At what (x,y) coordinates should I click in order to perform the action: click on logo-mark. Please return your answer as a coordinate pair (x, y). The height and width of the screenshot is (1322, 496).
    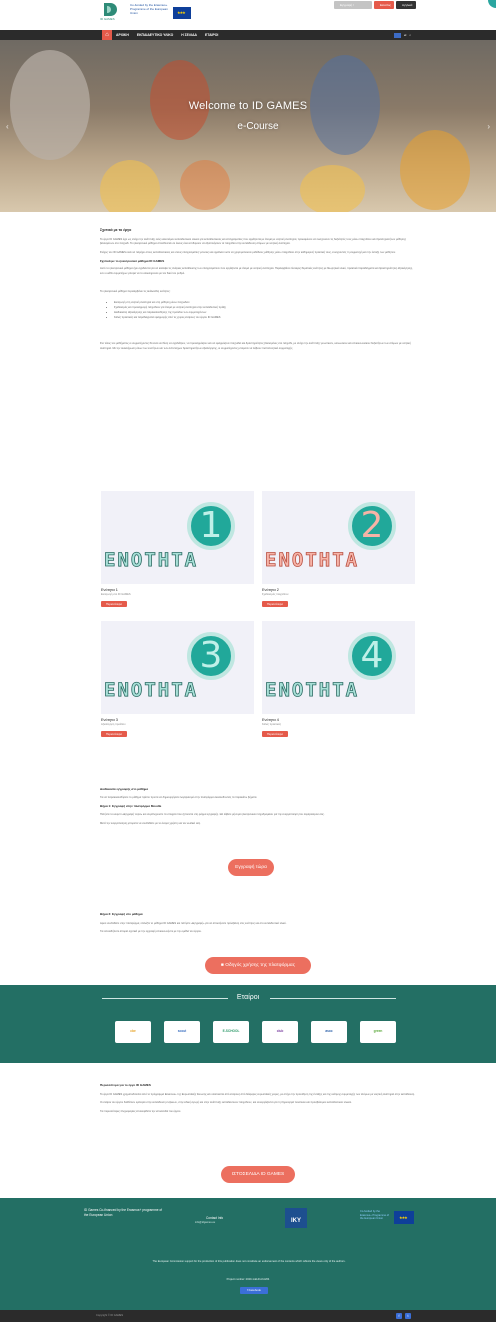
    Looking at the image, I should click on (110, 9).